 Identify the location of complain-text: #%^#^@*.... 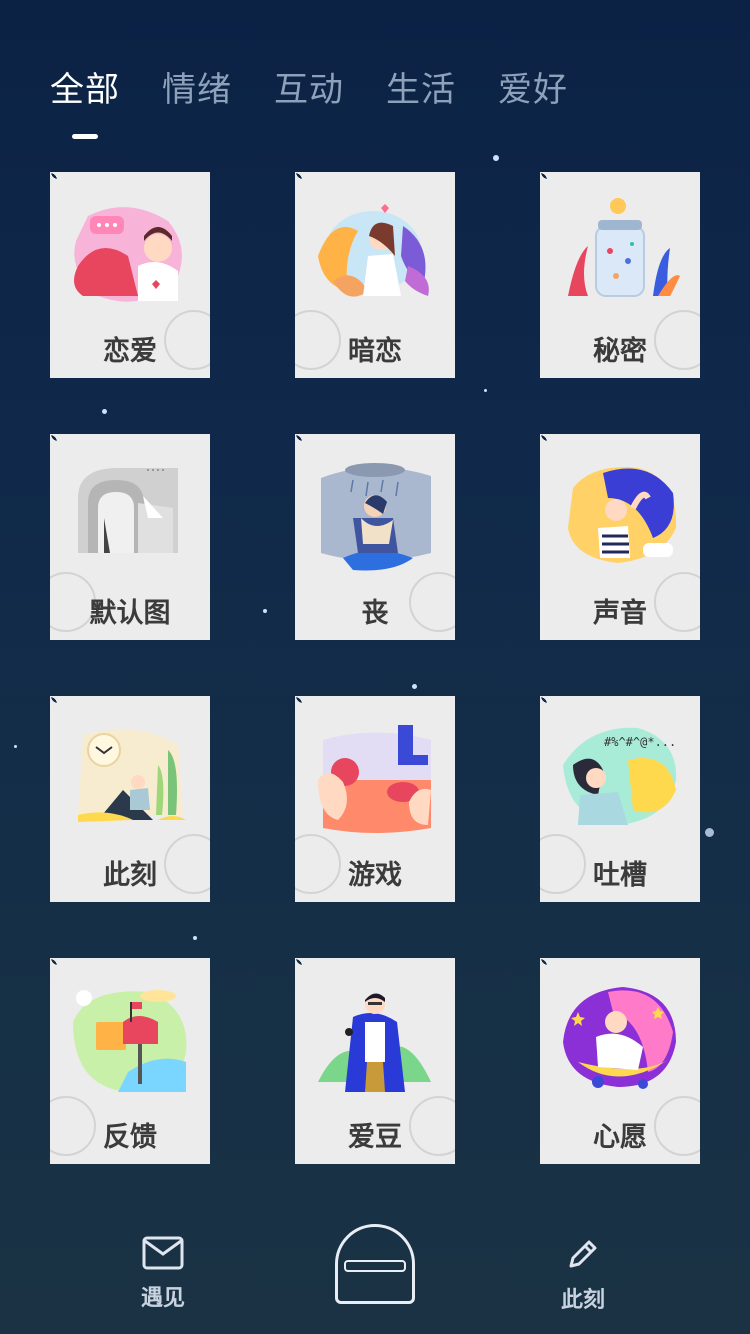
(640, 742).